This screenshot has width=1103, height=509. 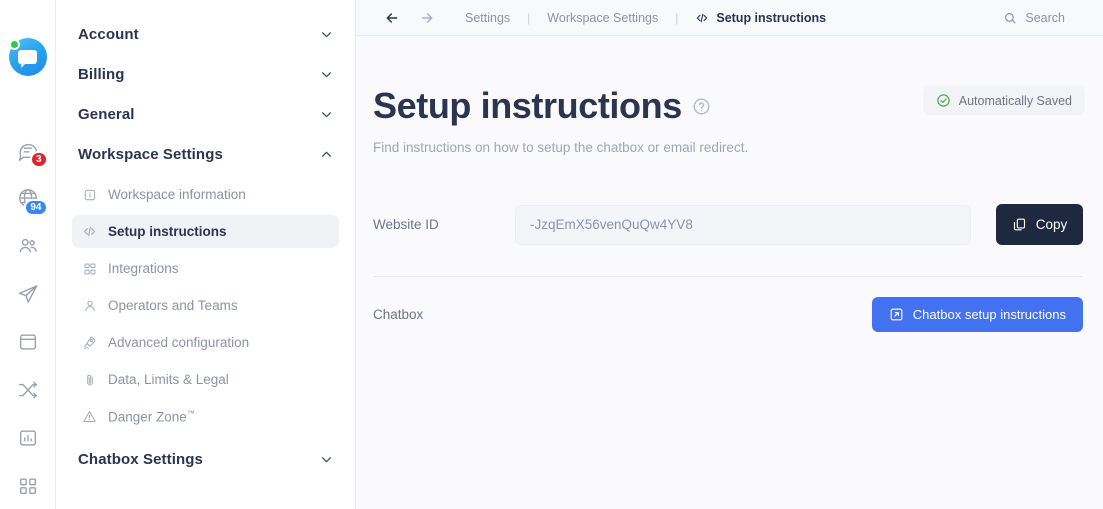 I want to click on status-badge-label: Automatically Saved, so click(x=1015, y=100).